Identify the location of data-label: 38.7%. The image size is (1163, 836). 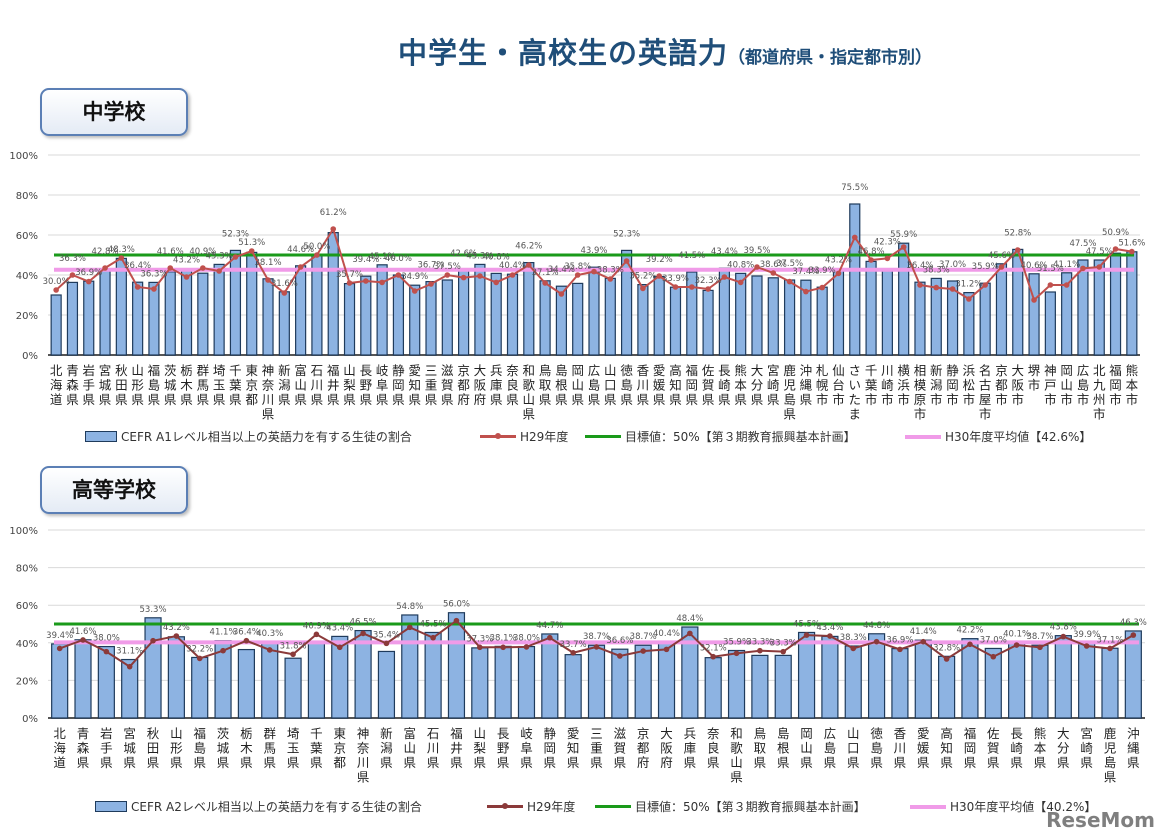
(1039, 637).